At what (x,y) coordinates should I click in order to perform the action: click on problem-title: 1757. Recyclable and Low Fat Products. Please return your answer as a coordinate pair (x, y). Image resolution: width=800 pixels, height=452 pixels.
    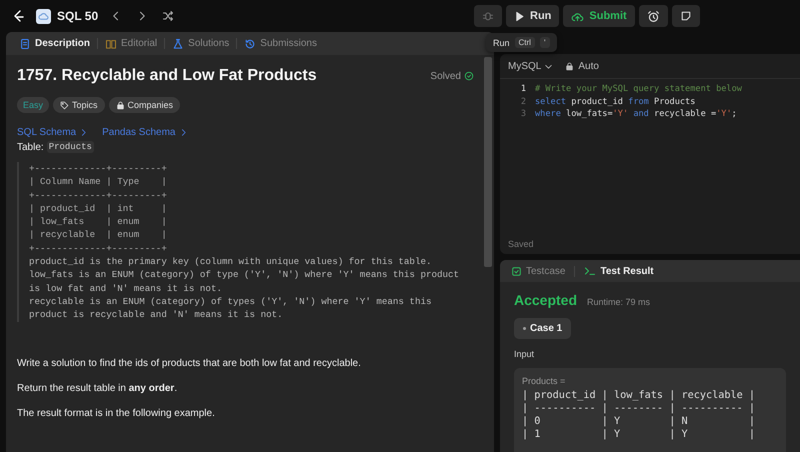
    Looking at the image, I should click on (167, 76).